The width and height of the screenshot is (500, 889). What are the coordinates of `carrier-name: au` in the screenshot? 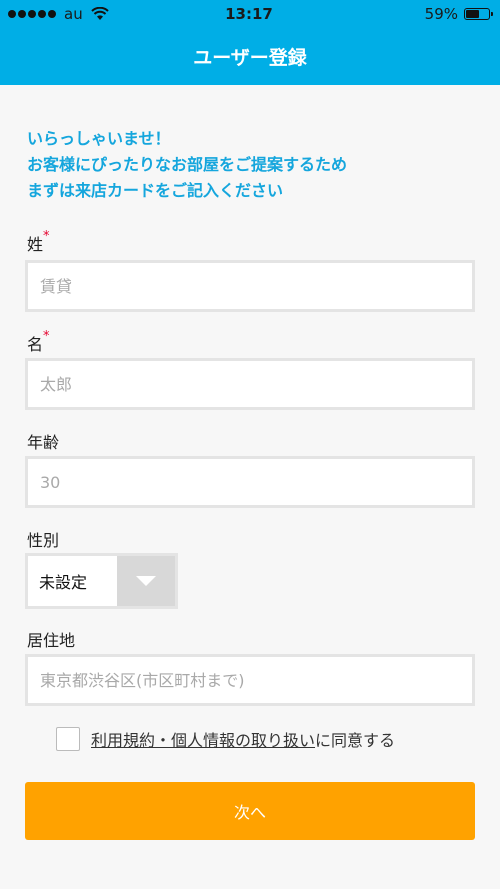 It's located at (73, 14).